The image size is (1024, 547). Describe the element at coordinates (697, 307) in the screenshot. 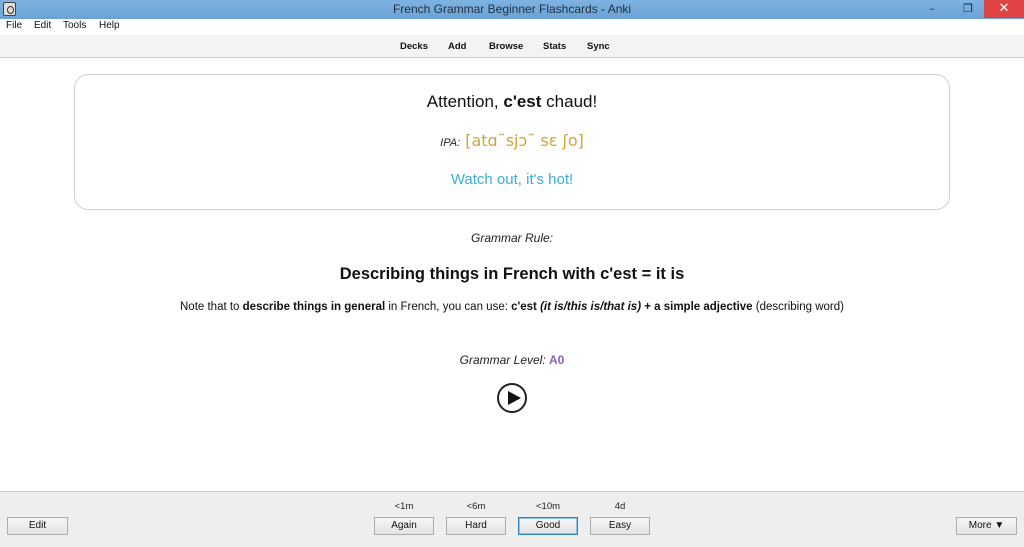

I see `note-part-6: + a simple adjective` at that location.